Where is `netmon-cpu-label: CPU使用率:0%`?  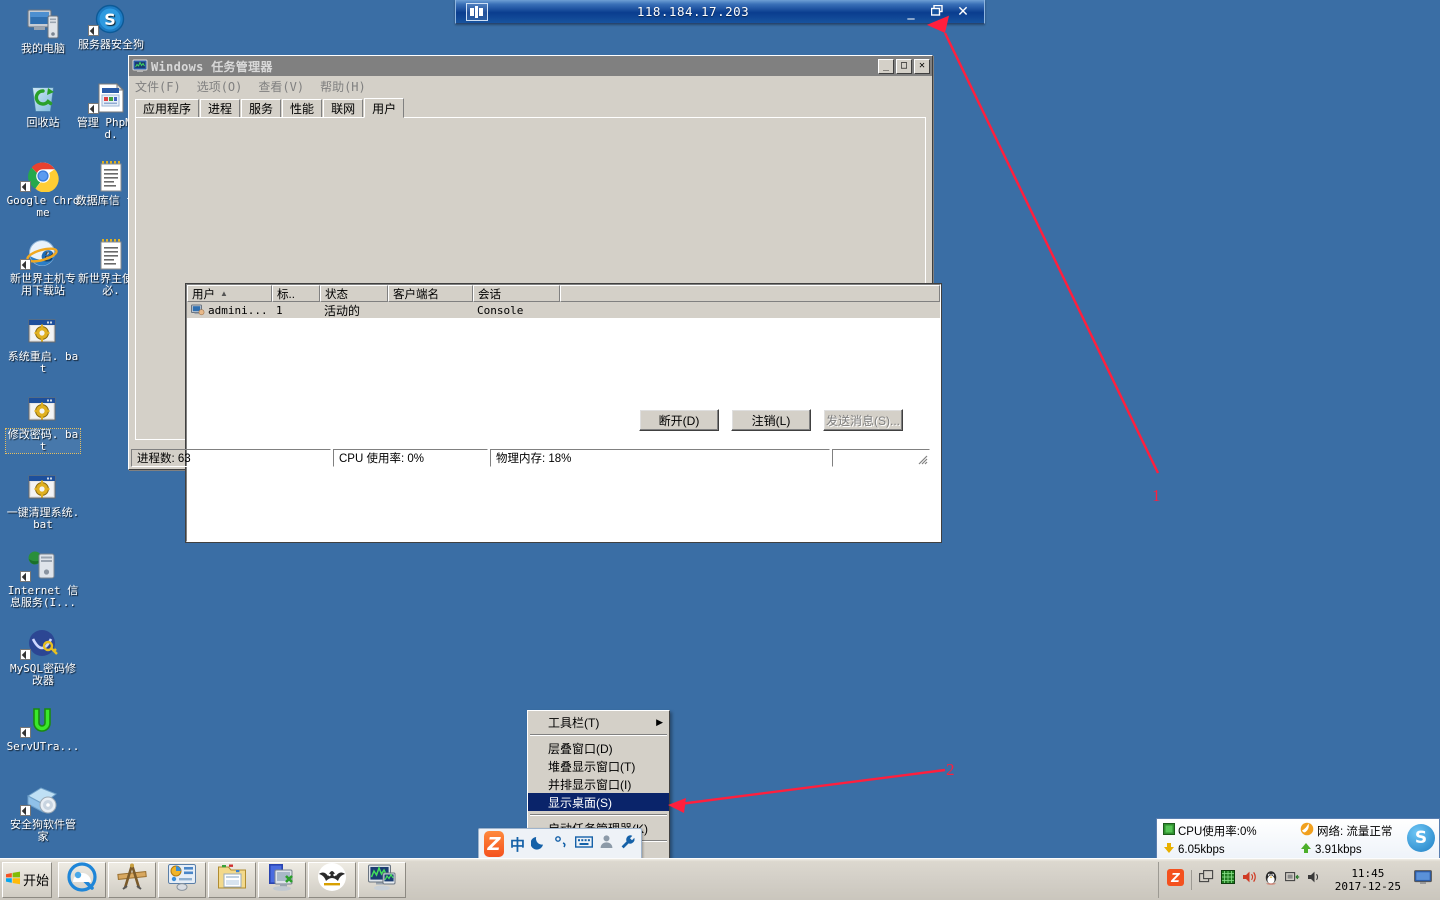
netmon-cpu-label: CPU使用率:0% is located at coordinates (1217, 831).